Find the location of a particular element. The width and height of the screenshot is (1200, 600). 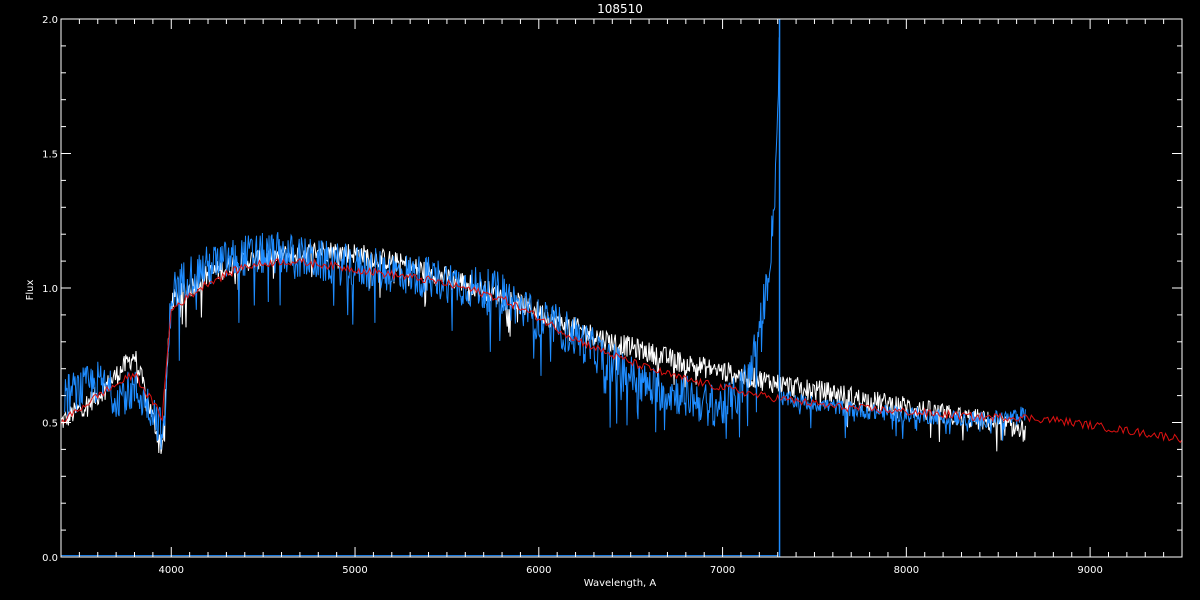

chart-title: 108510 is located at coordinates (620, 9).